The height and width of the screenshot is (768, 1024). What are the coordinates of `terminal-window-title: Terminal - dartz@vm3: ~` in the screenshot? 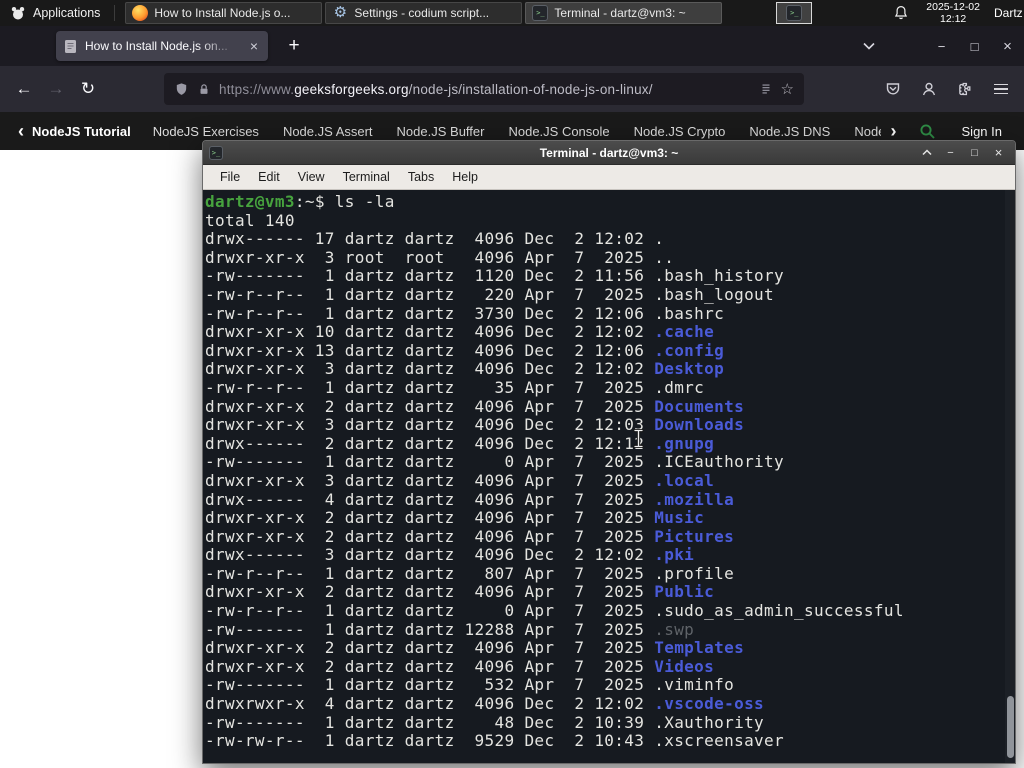 It's located at (609, 152).